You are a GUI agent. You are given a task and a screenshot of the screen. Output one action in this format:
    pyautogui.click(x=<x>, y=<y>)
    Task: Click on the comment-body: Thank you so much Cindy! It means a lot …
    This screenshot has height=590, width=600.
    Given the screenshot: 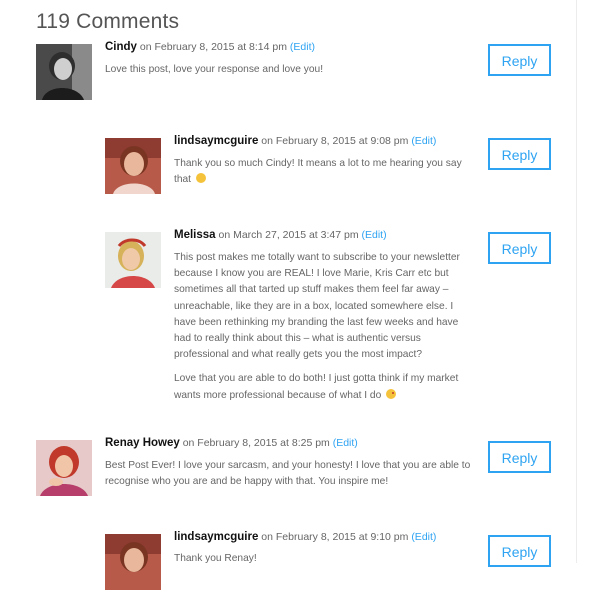 What is the action you would take?
    pyautogui.click(x=324, y=172)
    